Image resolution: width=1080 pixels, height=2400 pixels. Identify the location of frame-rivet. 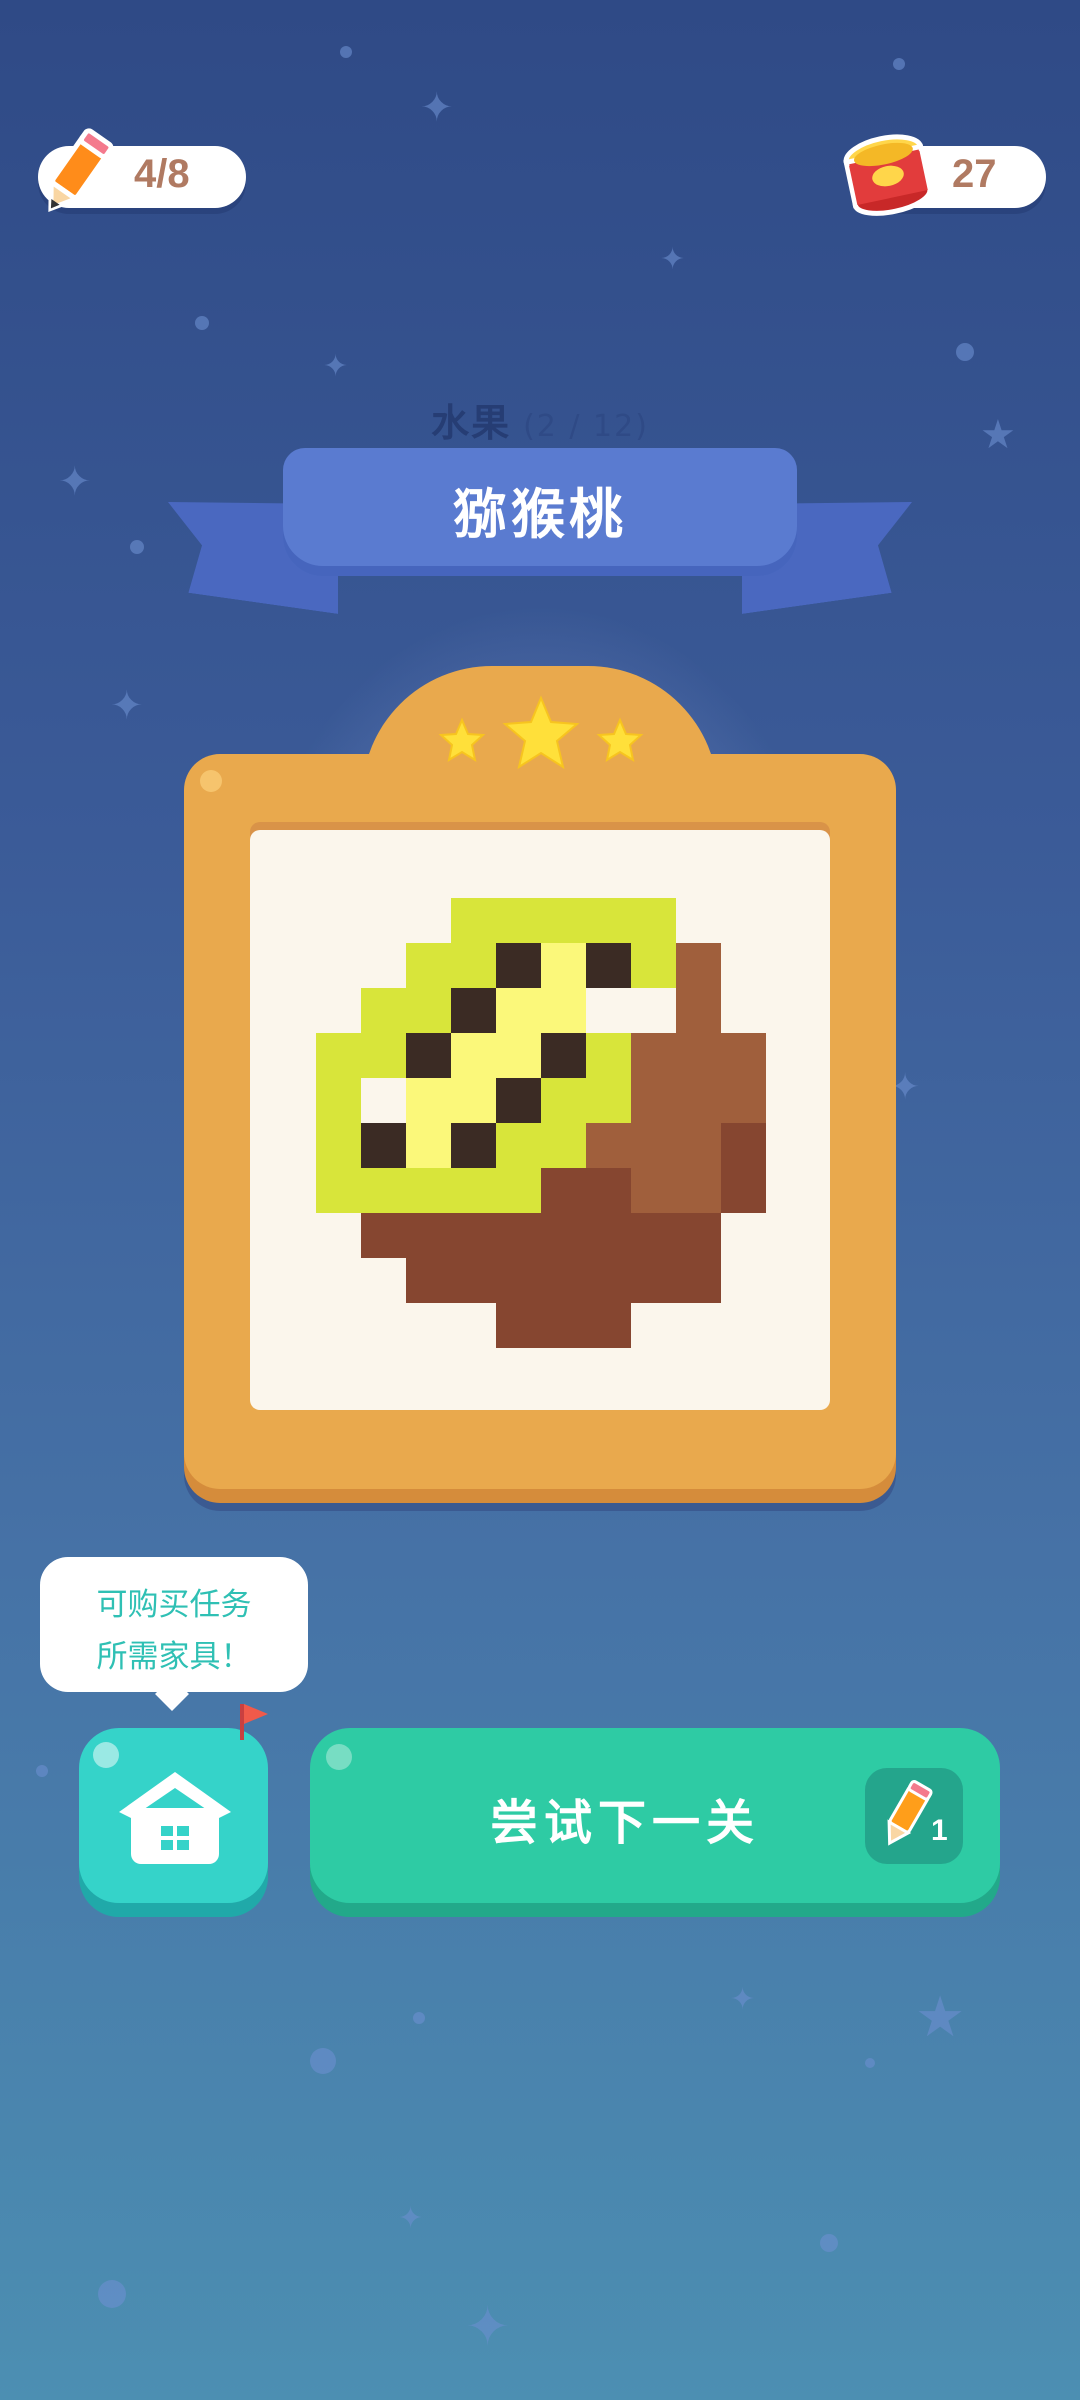
(211, 781).